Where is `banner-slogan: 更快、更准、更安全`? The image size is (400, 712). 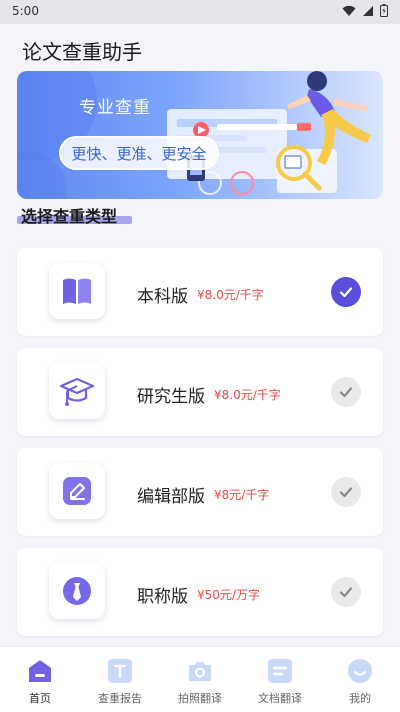 banner-slogan: 更快、更准、更安全 is located at coordinates (139, 153).